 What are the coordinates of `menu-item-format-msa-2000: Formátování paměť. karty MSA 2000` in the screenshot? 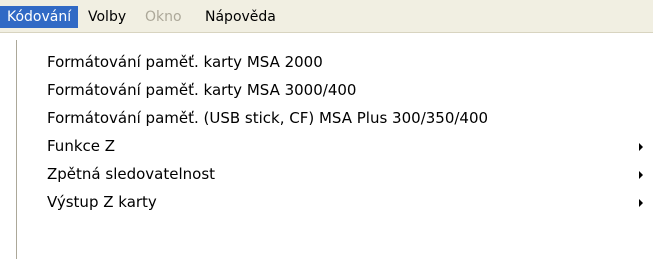 It's located at (335, 62).